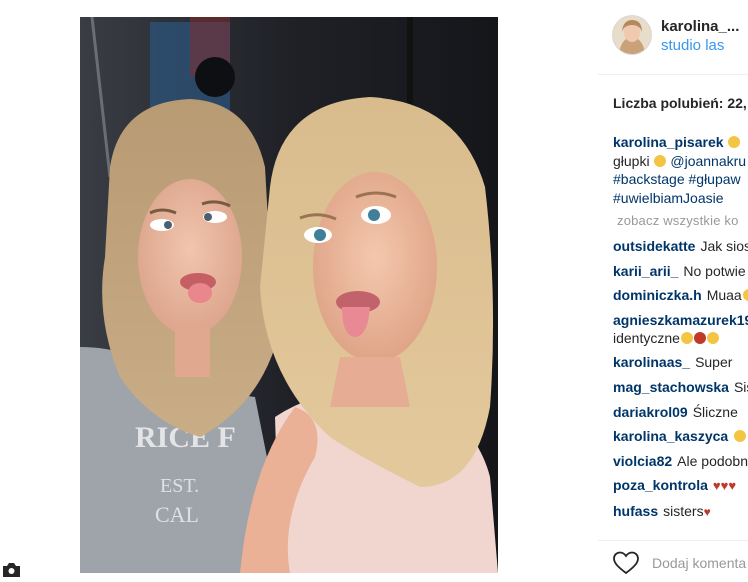  Describe the element at coordinates (11, 568) in the screenshot. I see `camera-icon` at that location.